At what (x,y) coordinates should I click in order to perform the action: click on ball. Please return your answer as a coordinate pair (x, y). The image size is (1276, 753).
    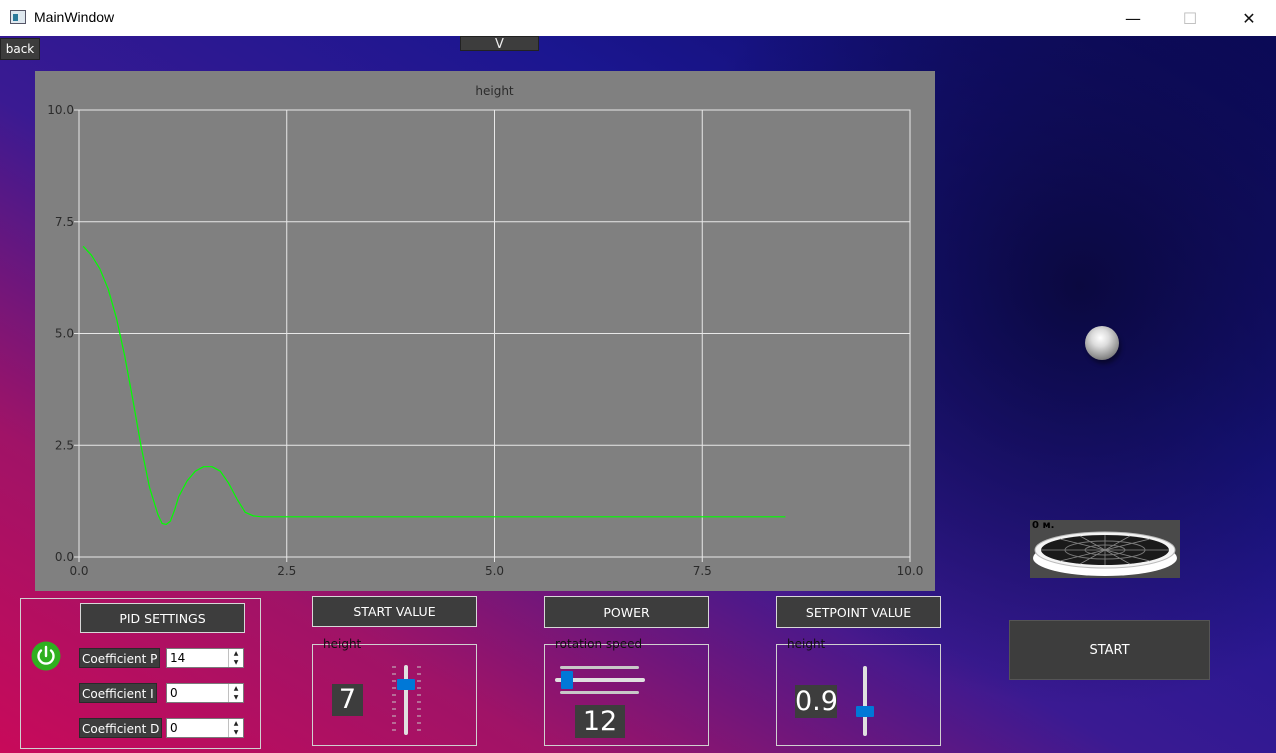
    Looking at the image, I should click on (1102, 343).